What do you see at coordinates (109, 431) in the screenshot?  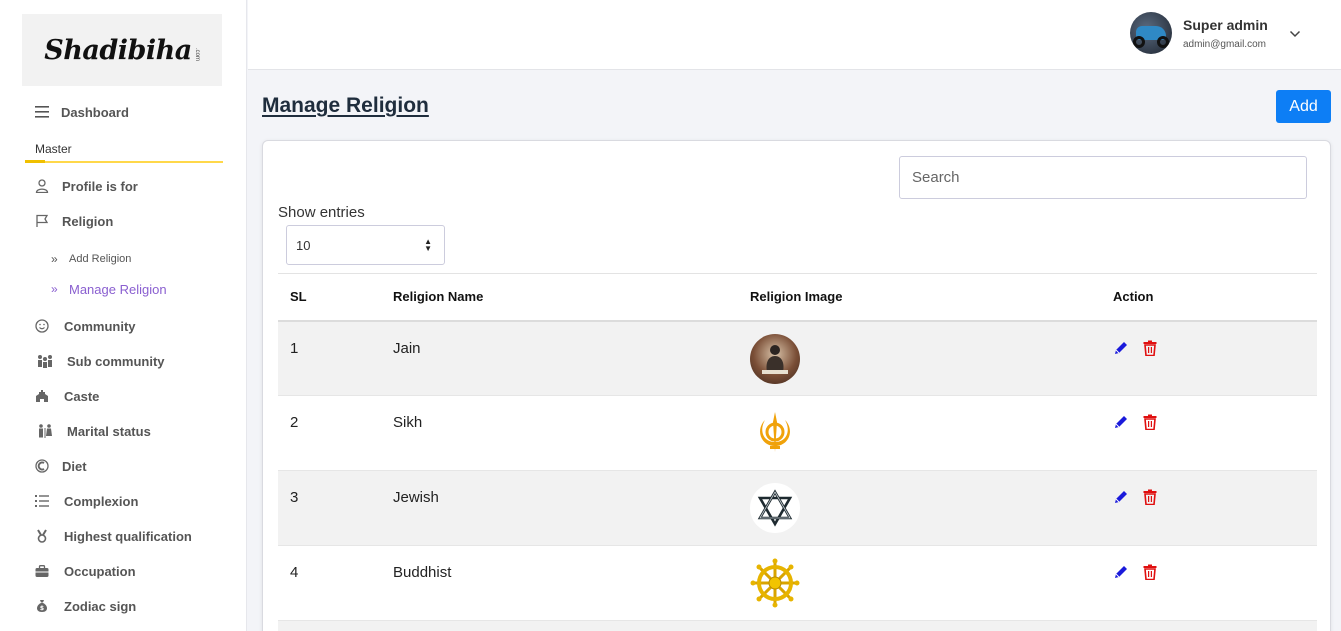 I see `sidebar-item-label: Marital status` at bounding box center [109, 431].